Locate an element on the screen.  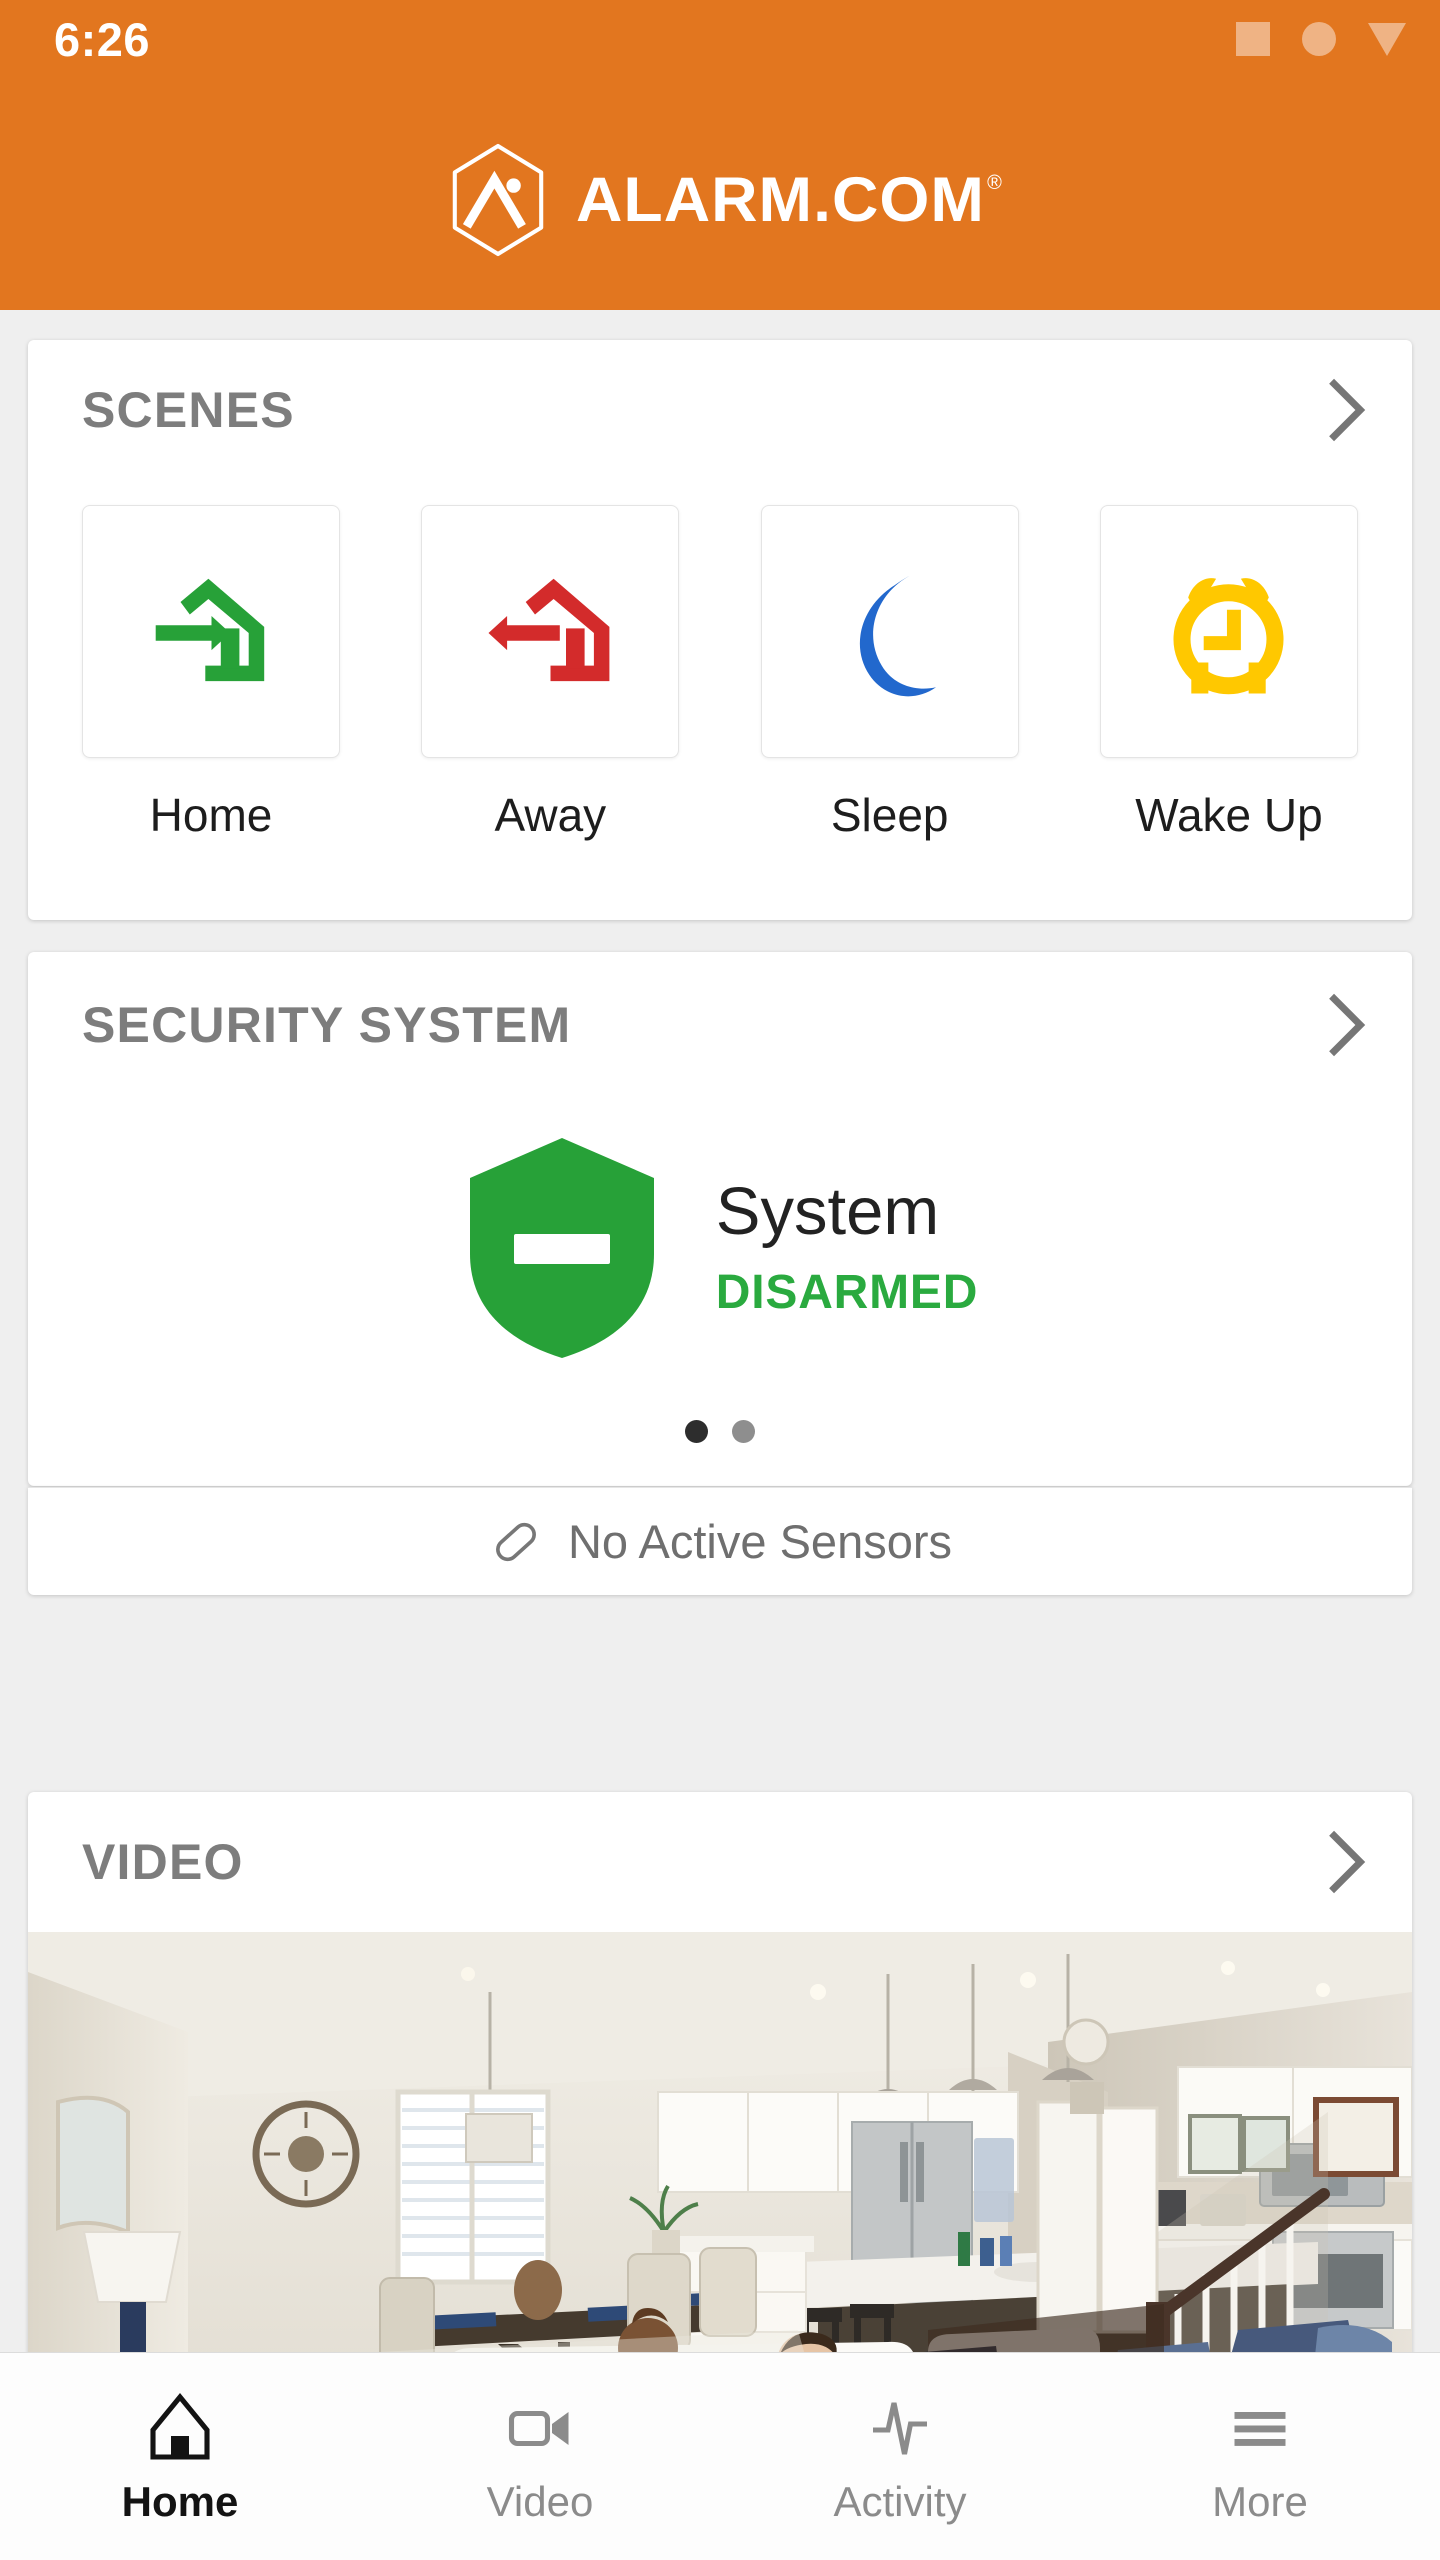
app-header: 6:26 ALARM.COM ® is located at coordinates (720, 155).